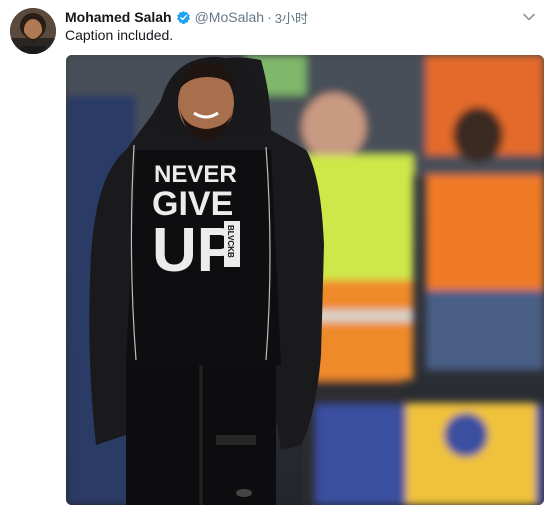 This screenshot has height=506, width=550. What do you see at coordinates (118, 17) in the screenshot?
I see `display-name: Mohamed Salah` at bounding box center [118, 17].